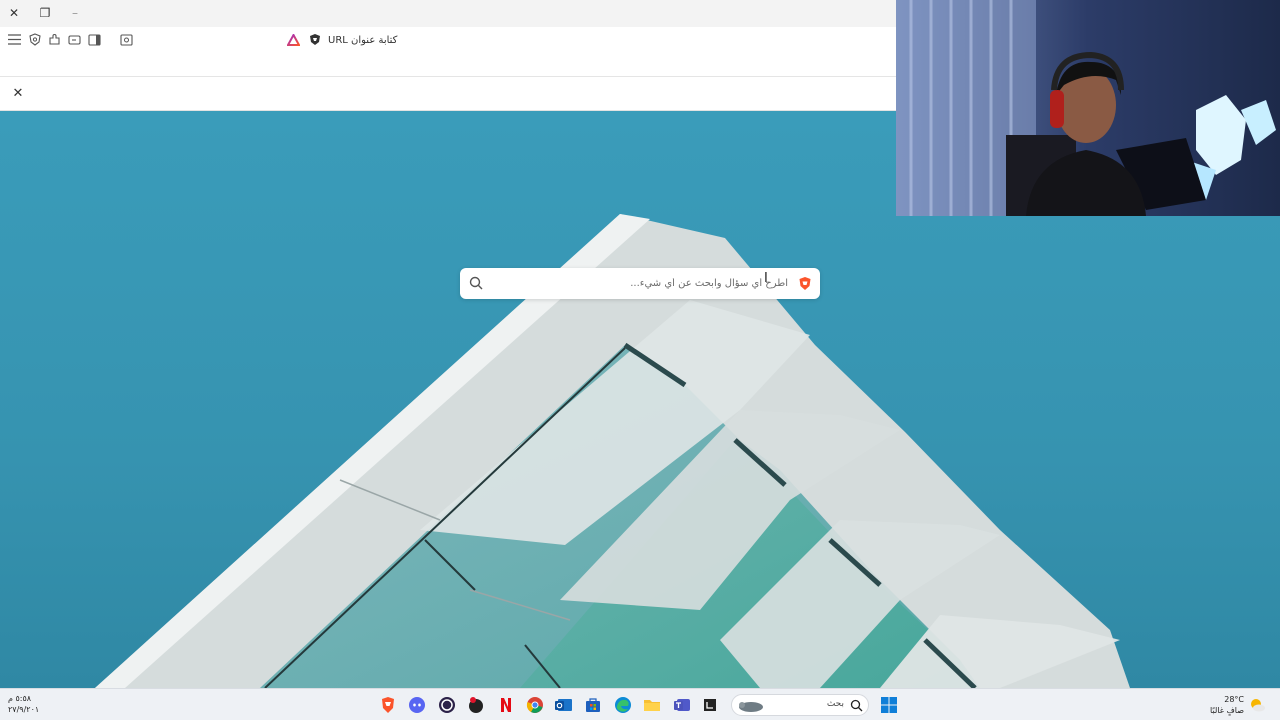 This screenshot has width=1280, height=720. I want to click on wallet-button, so click(74, 39).